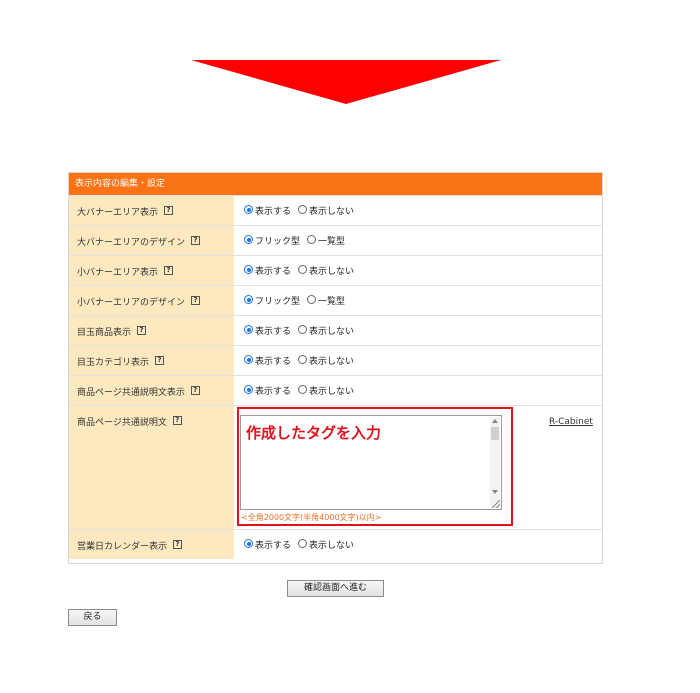  What do you see at coordinates (371, 462) in the screenshot?
I see `common-description-textarea: 作成したタグを入力` at bounding box center [371, 462].